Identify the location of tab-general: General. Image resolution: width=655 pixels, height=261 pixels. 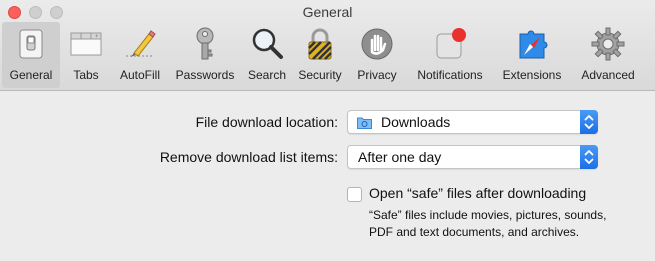
(31, 55).